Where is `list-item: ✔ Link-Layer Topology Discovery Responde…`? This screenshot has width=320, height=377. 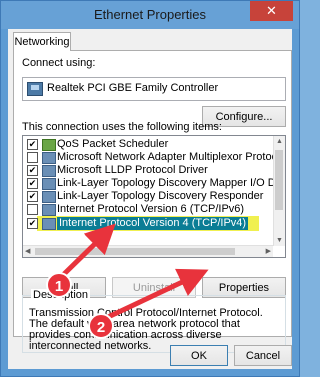 list-item: ✔ Link-Layer Topology Discovery Responde… is located at coordinates (148, 196).